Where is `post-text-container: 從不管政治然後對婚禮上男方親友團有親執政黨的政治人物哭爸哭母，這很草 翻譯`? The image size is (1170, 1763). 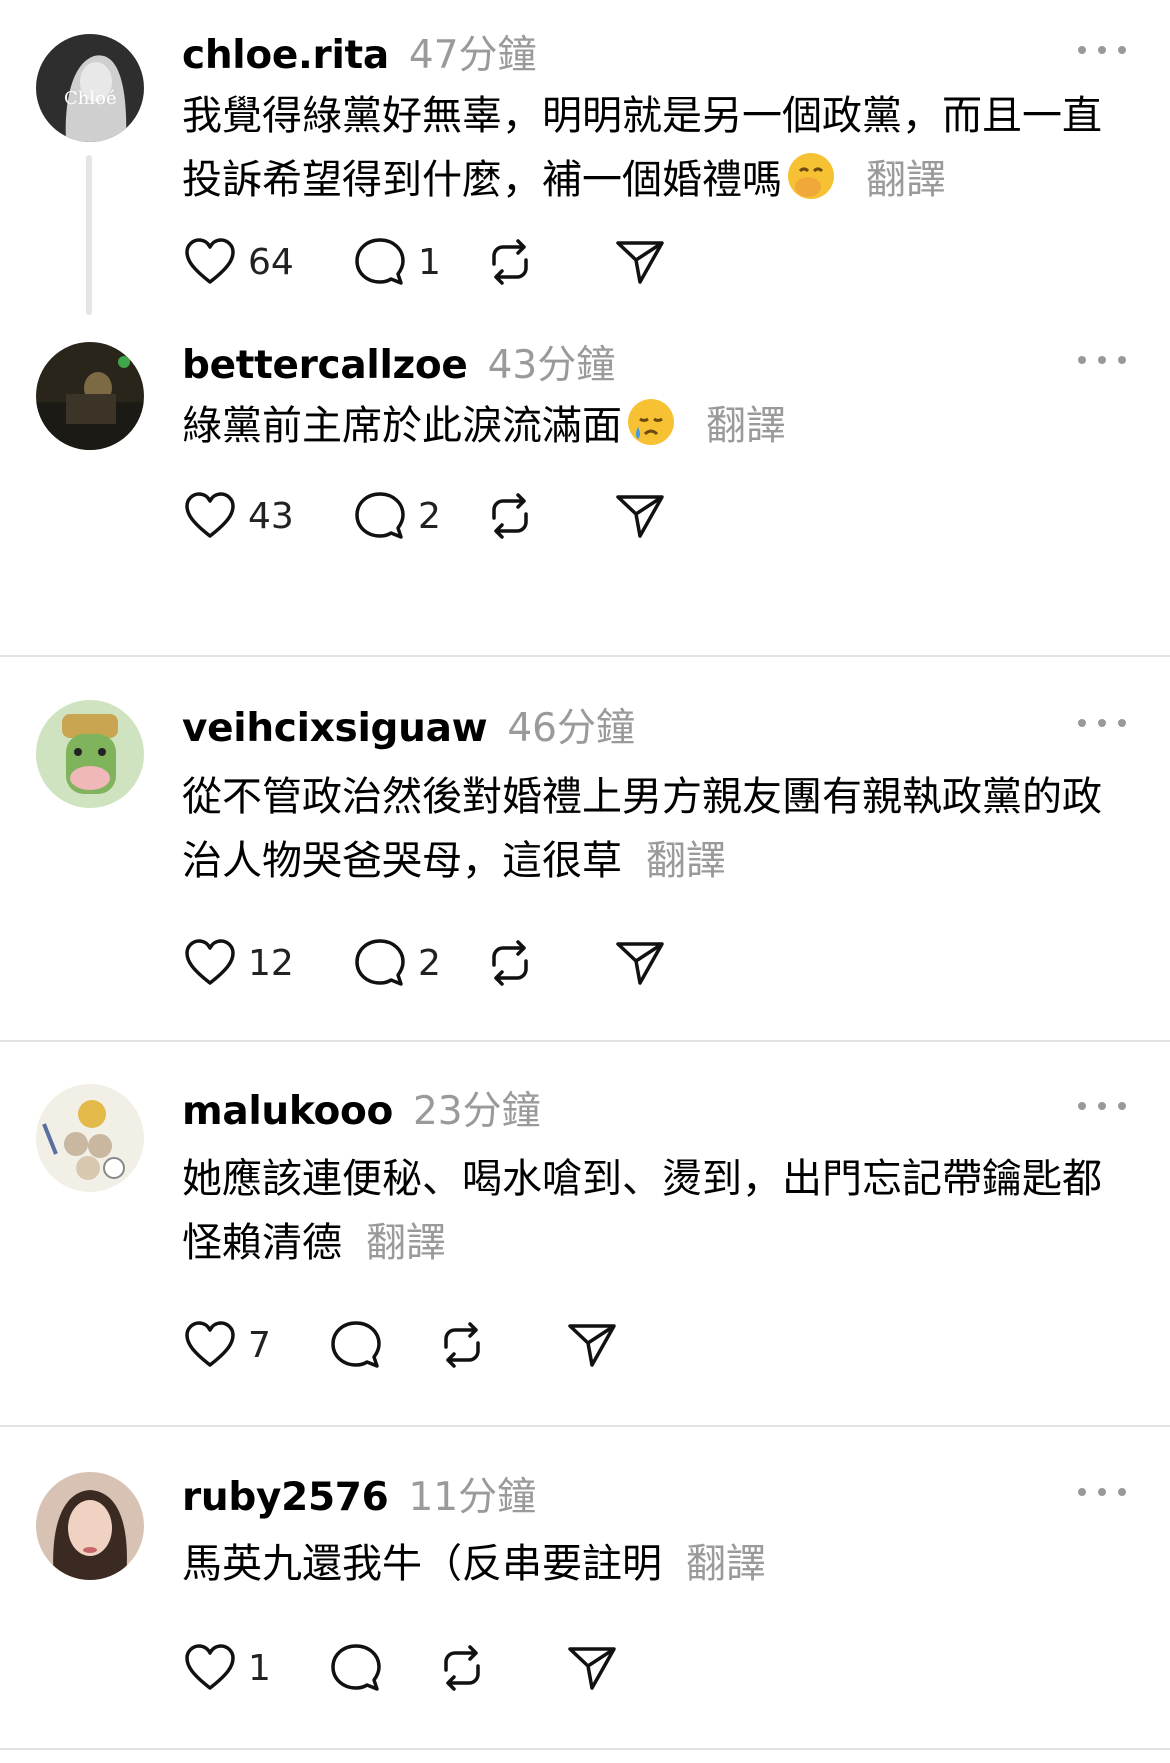
post-text-container: 從不管政治然後對婚禮上男方親友團有親執政黨的政治人物哭爸哭母，這很草 翻譯 is located at coordinates (657, 829).